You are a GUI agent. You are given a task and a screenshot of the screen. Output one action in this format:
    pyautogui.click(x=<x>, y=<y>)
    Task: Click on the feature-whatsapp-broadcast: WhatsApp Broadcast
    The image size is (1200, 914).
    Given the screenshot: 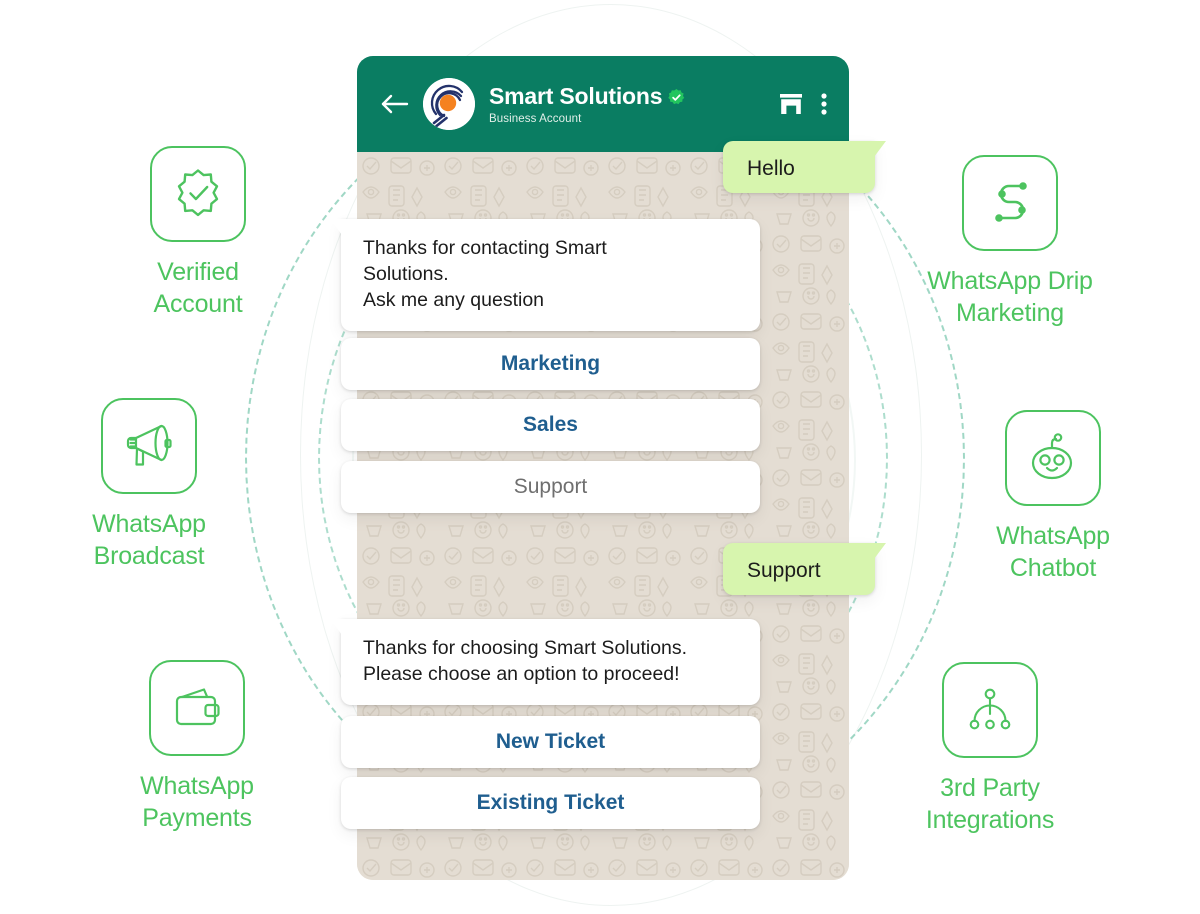 What is the action you would take?
    pyautogui.click(x=149, y=485)
    